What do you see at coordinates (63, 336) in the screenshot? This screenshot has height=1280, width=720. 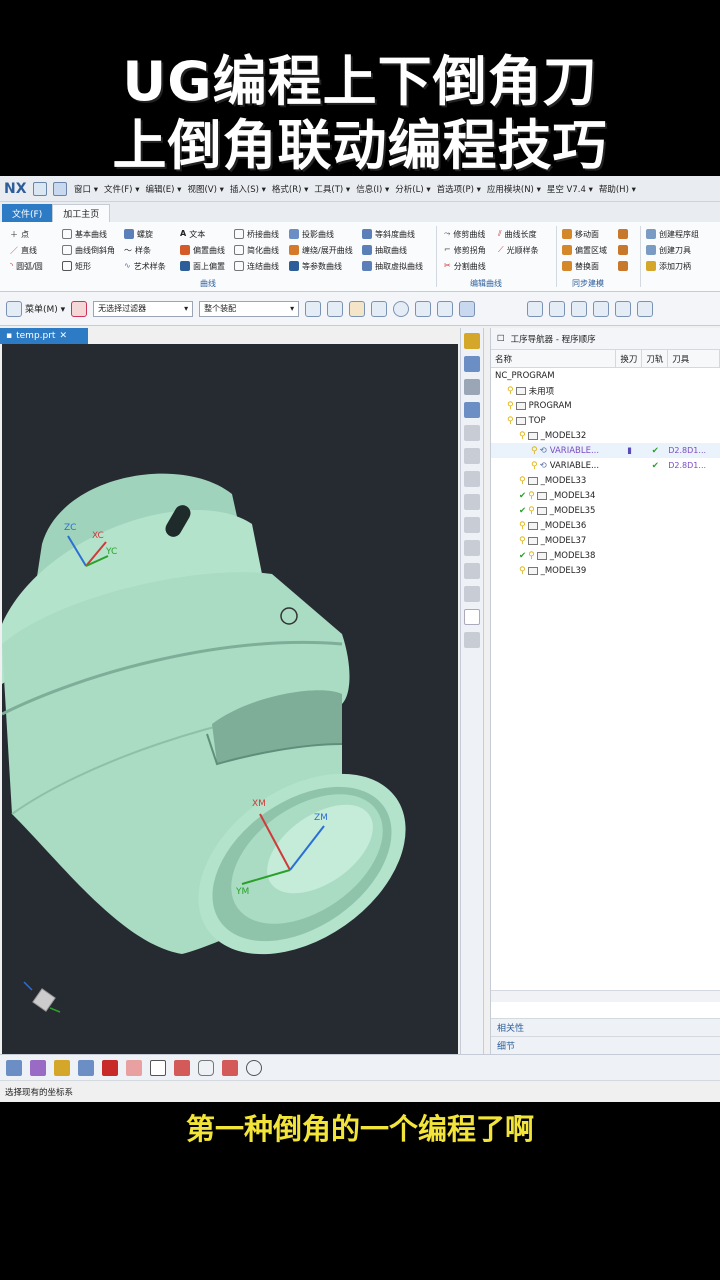 I see `close-icon: ✕` at bounding box center [63, 336].